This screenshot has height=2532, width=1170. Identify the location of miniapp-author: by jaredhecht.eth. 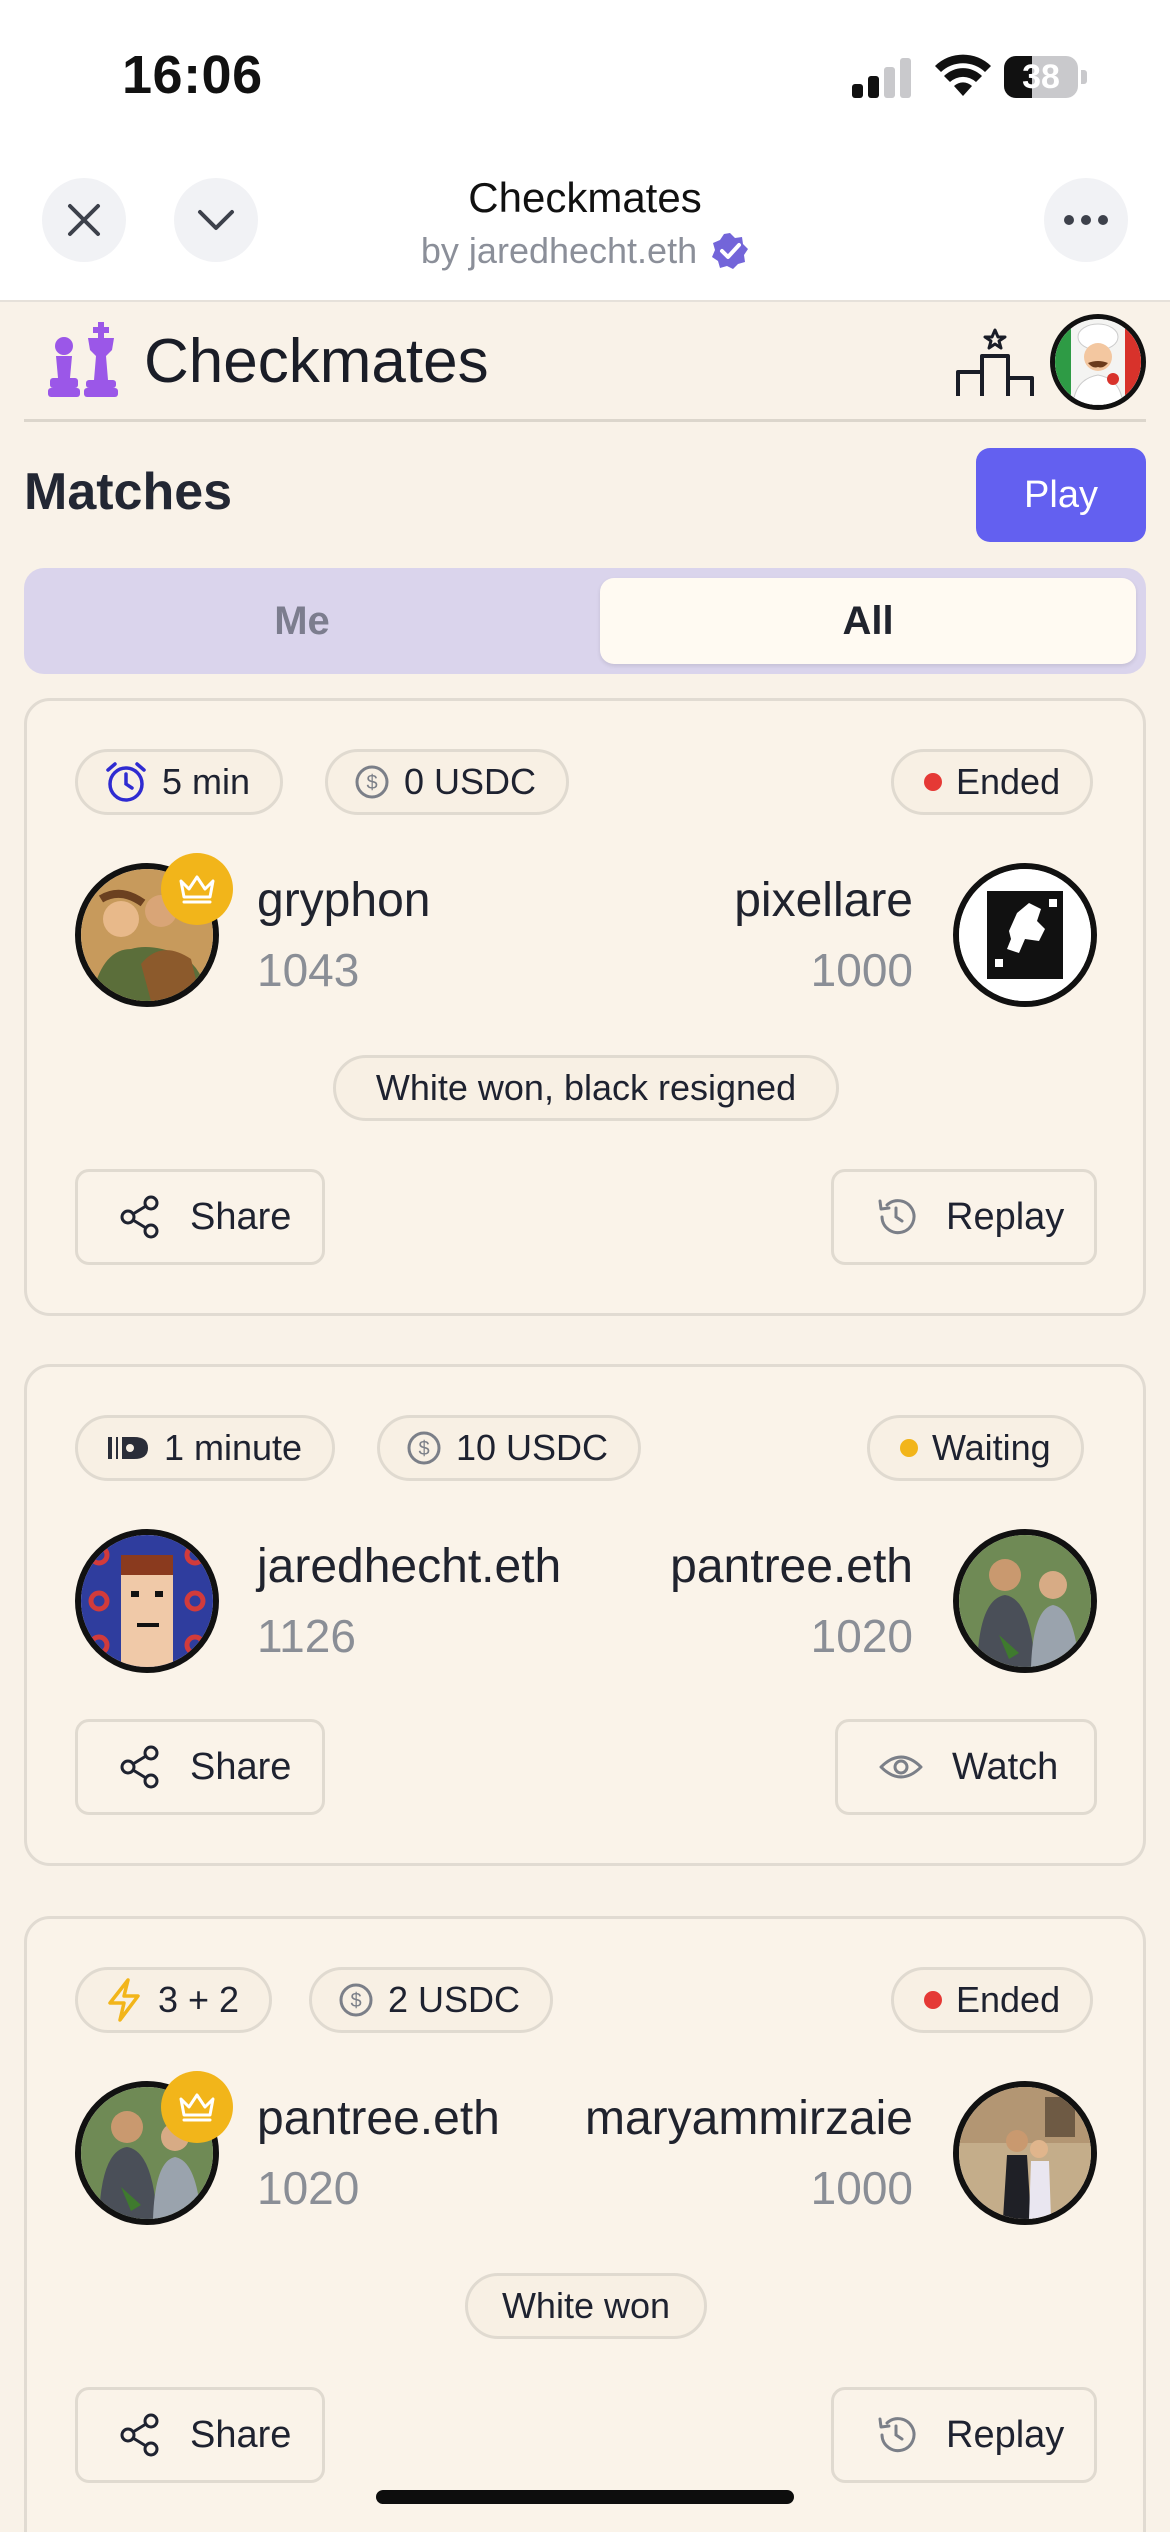
(585, 251).